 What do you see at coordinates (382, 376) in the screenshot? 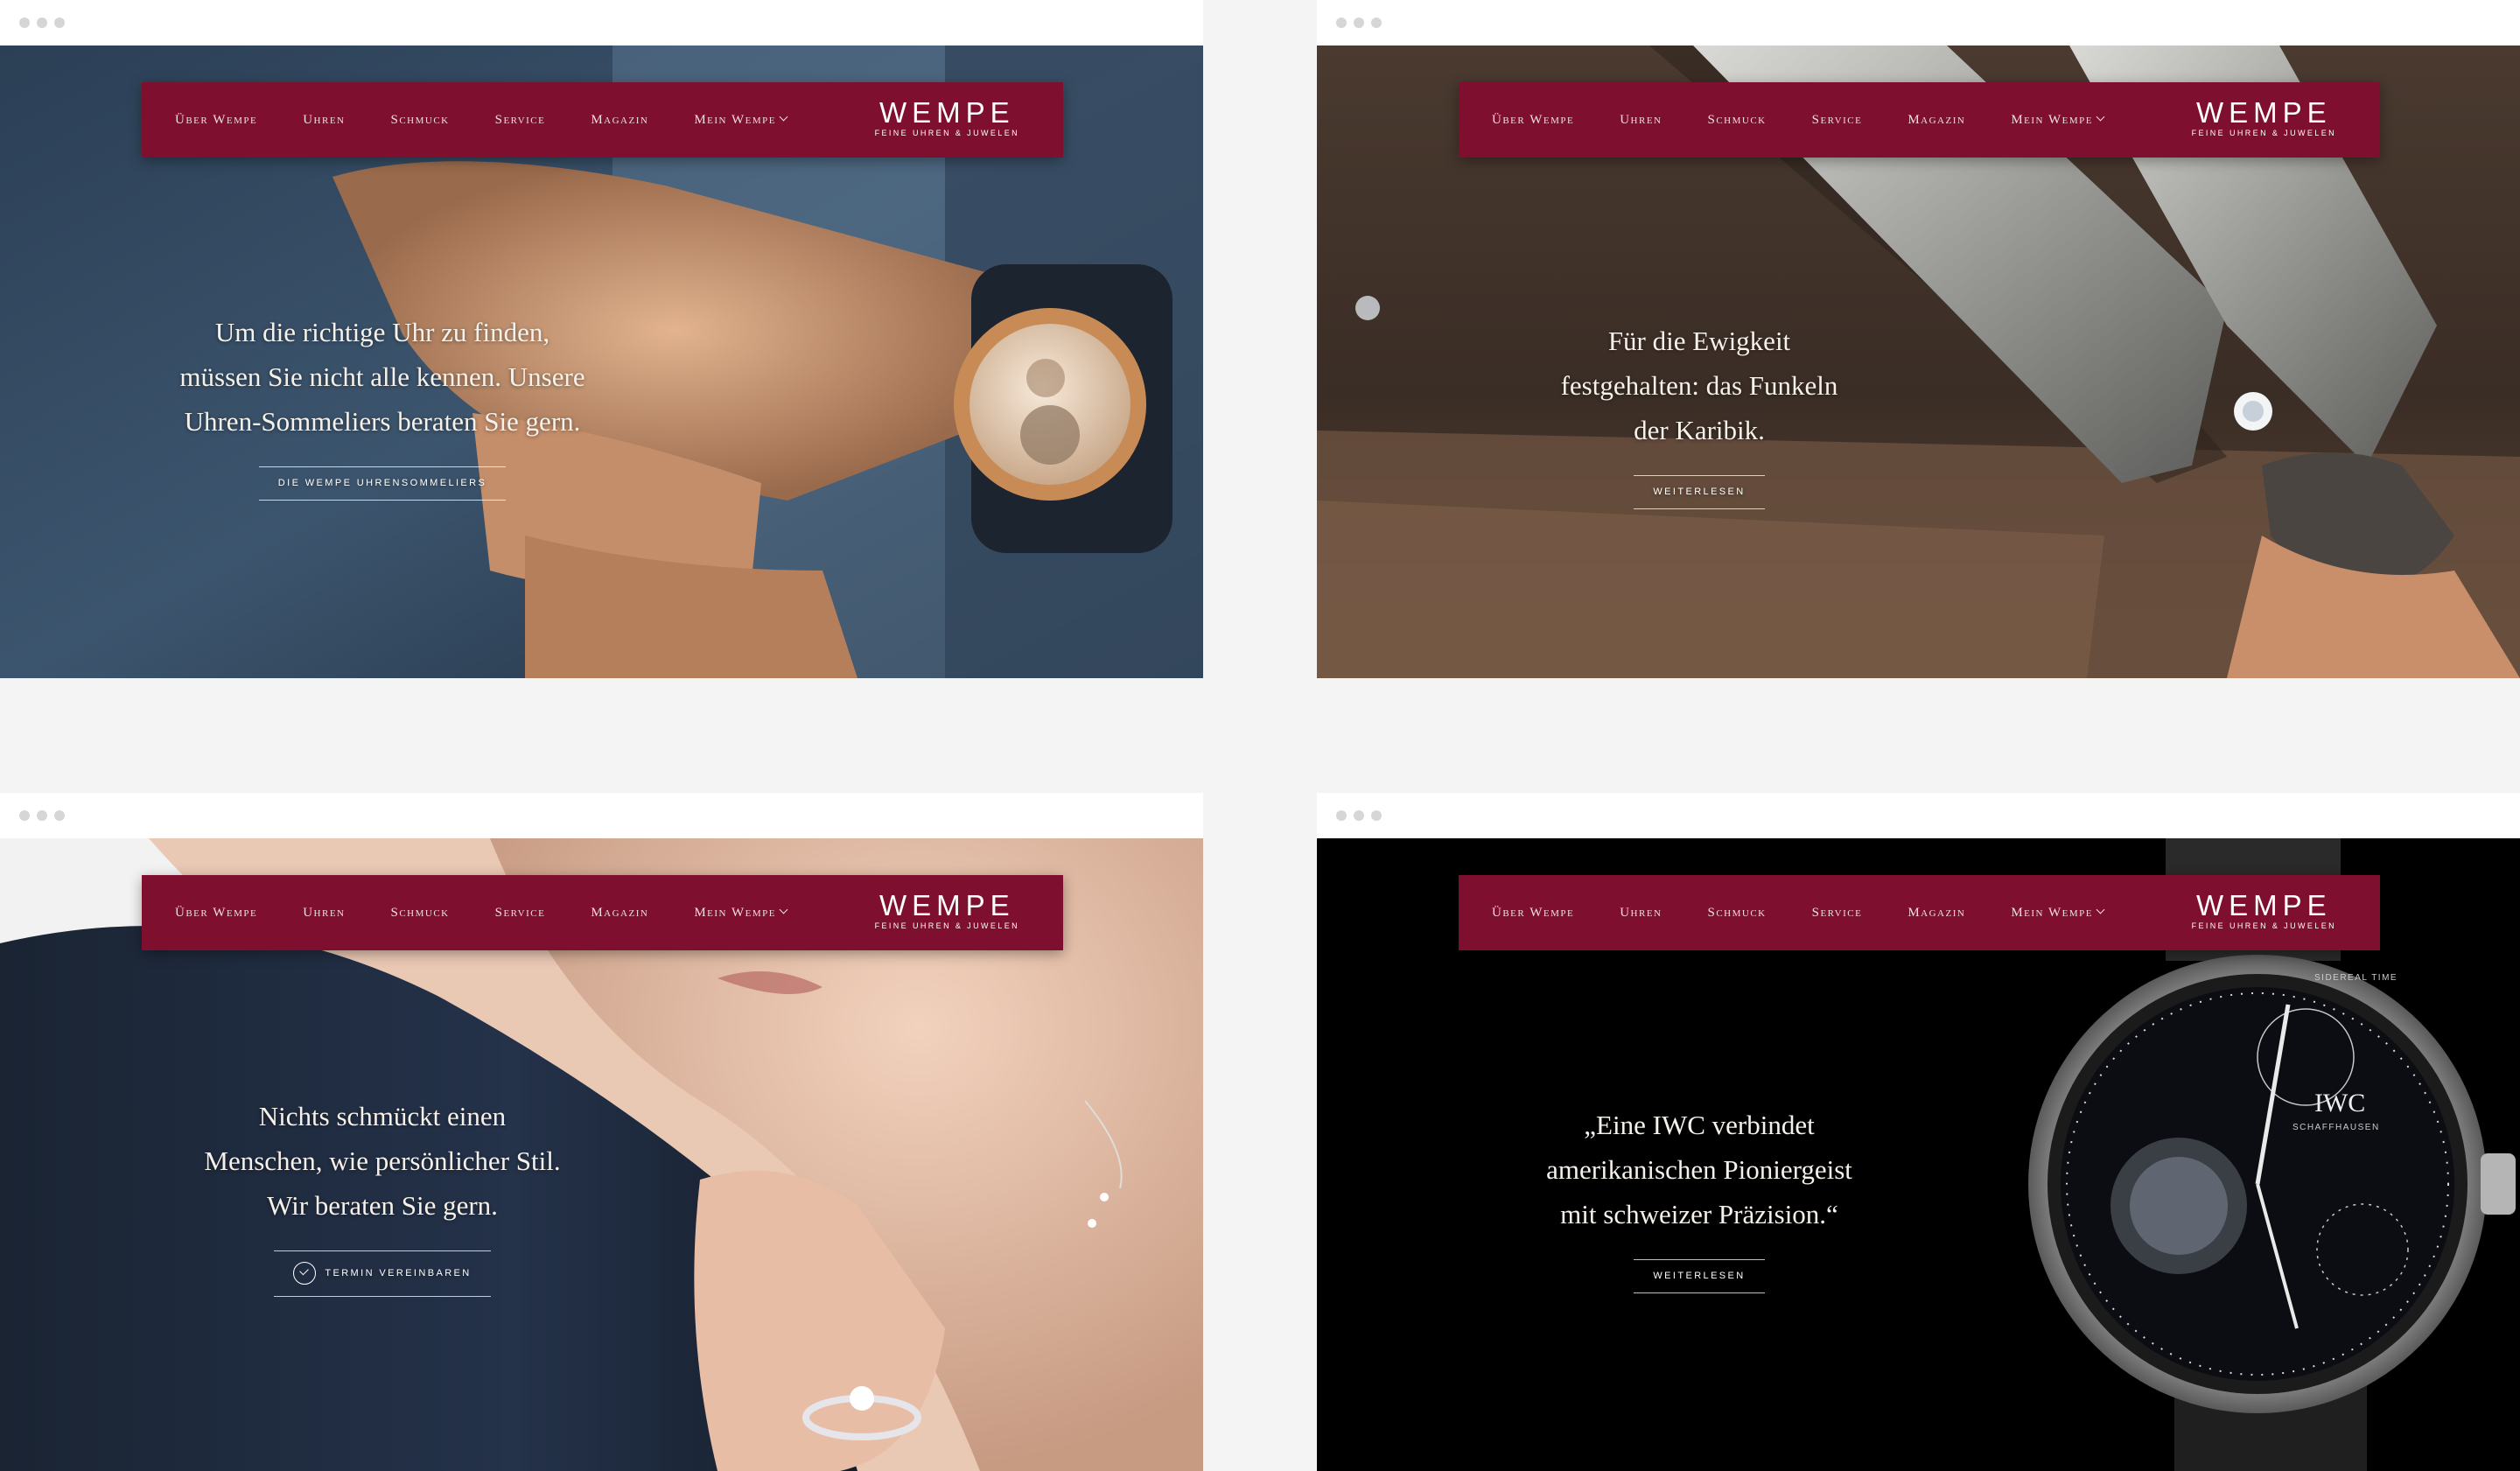
I see `hero-line: müssen Sie nicht alle kennen. Unsere` at bounding box center [382, 376].